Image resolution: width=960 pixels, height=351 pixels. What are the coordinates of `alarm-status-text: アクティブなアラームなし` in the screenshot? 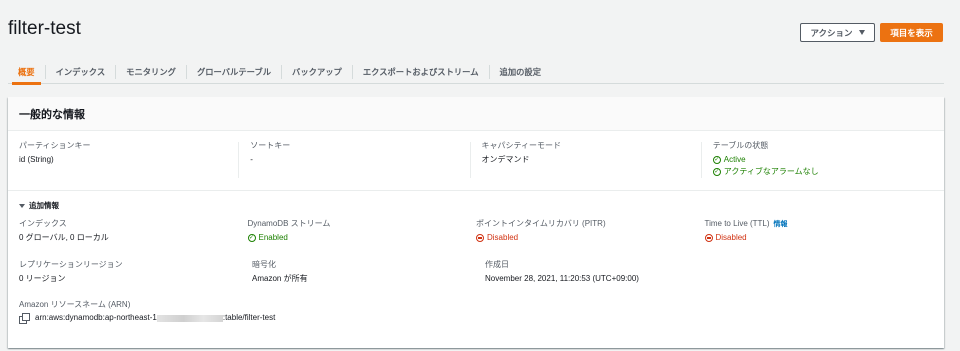 It's located at (771, 171).